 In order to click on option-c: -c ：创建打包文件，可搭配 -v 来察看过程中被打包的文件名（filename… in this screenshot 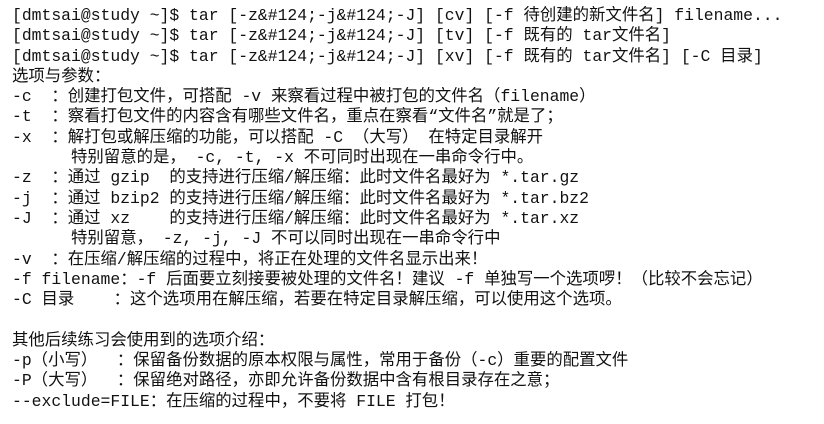, I will do `click(304, 97)`.